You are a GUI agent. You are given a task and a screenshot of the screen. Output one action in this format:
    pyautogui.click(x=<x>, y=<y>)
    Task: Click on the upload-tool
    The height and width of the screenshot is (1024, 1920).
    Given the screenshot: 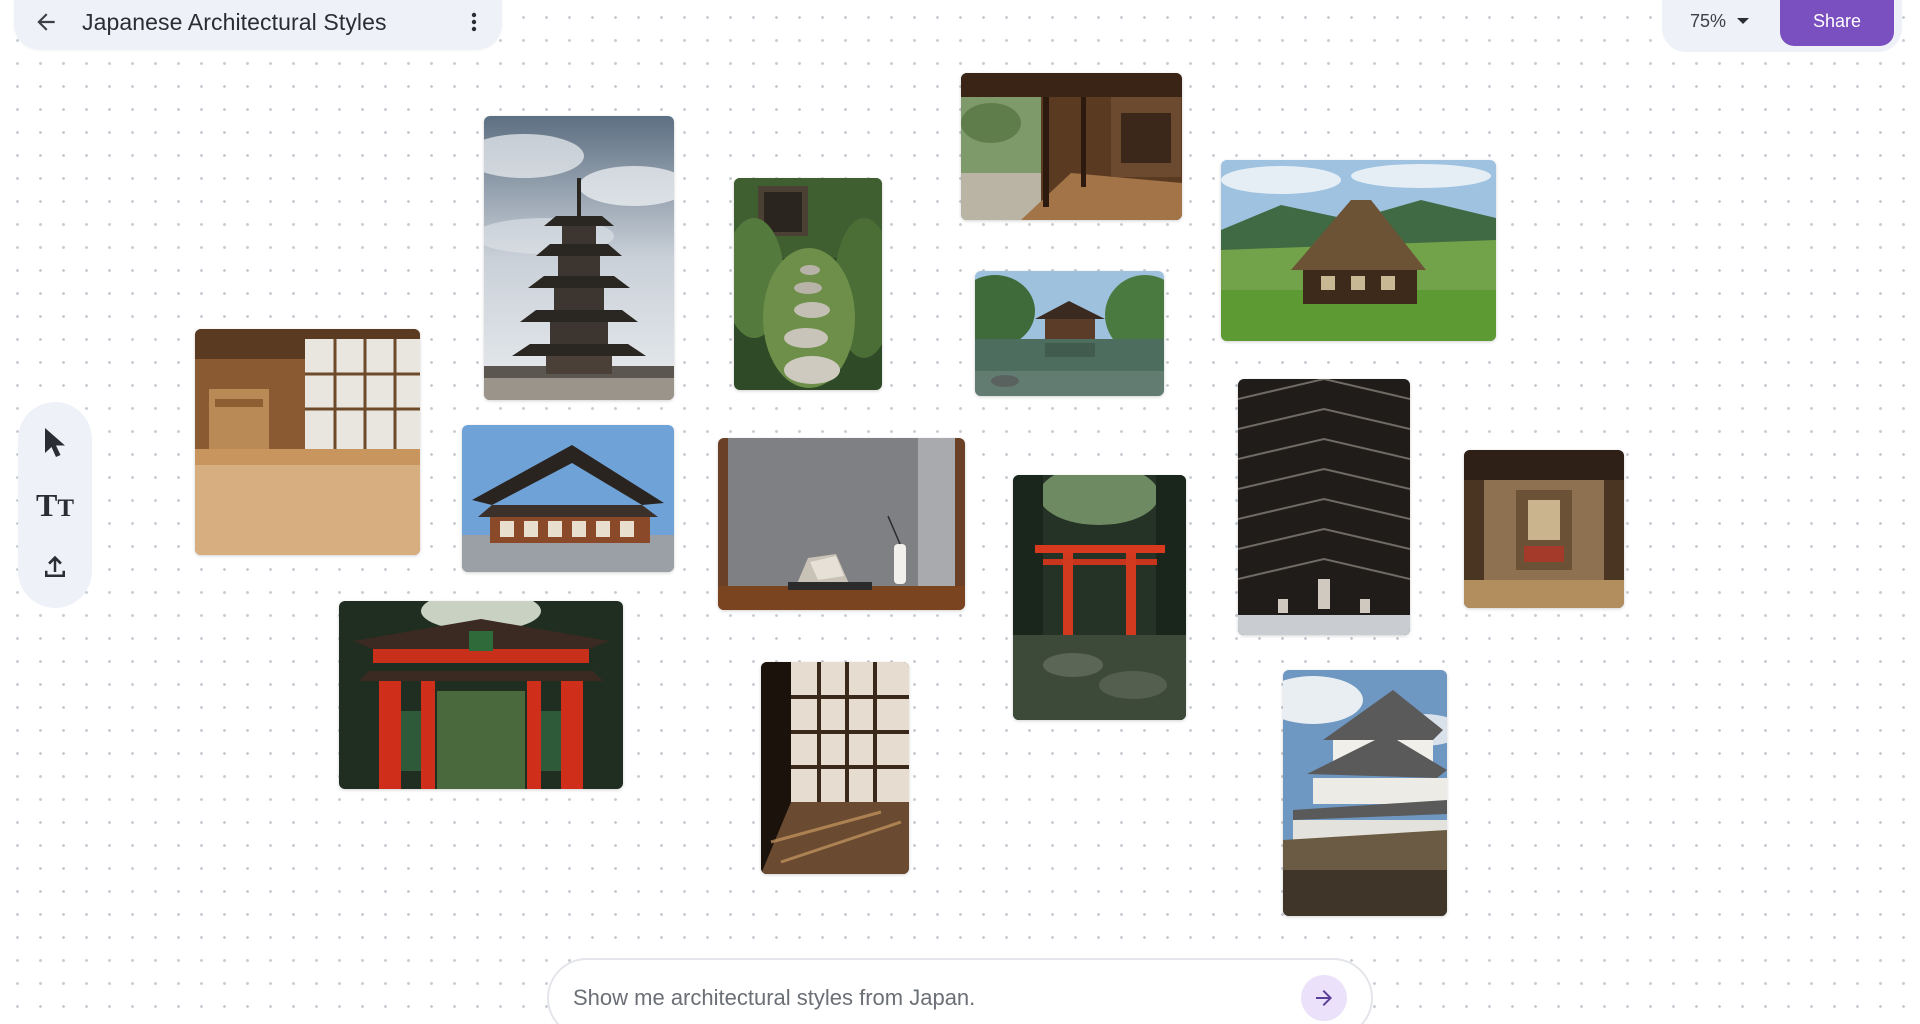 What is the action you would take?
    pyautogui.click(x=55, y=567)
    